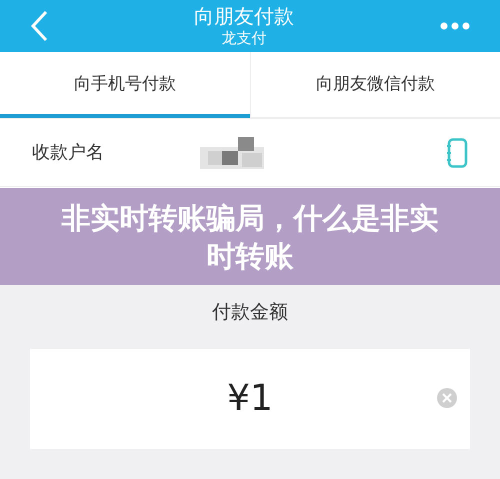 The height and width of the screenshot is (479, 500). I want to click on more-icon, so click(455, 26).